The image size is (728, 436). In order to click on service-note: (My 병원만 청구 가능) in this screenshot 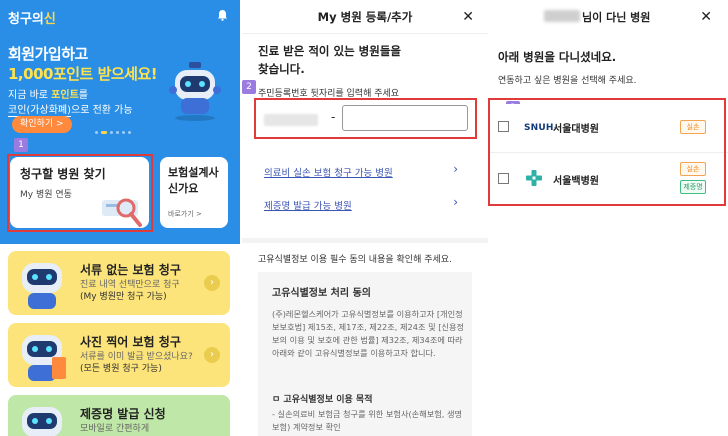, I will do `click(123, 297)`.